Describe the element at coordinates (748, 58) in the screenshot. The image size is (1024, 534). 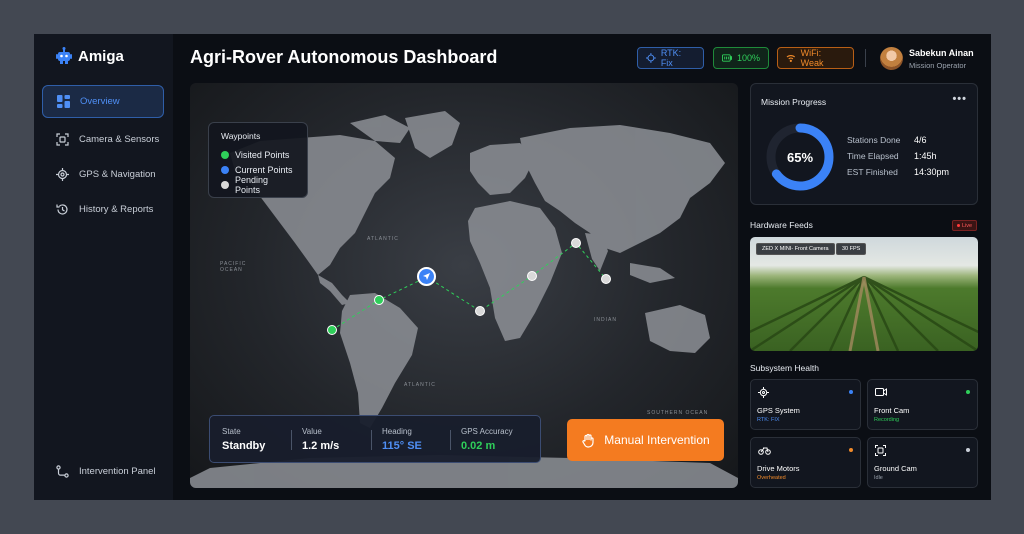
I see `battery-status-label: 100%` at that location.